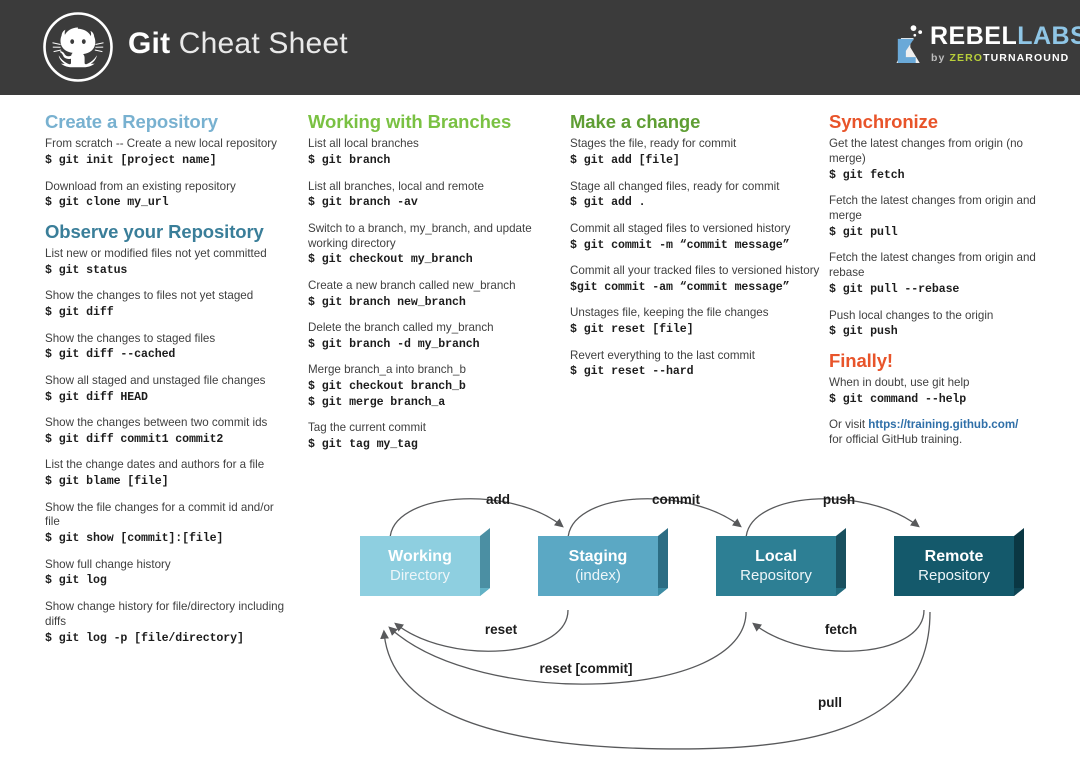  I want to click on command-text: $ git branch, so click(433, 160).